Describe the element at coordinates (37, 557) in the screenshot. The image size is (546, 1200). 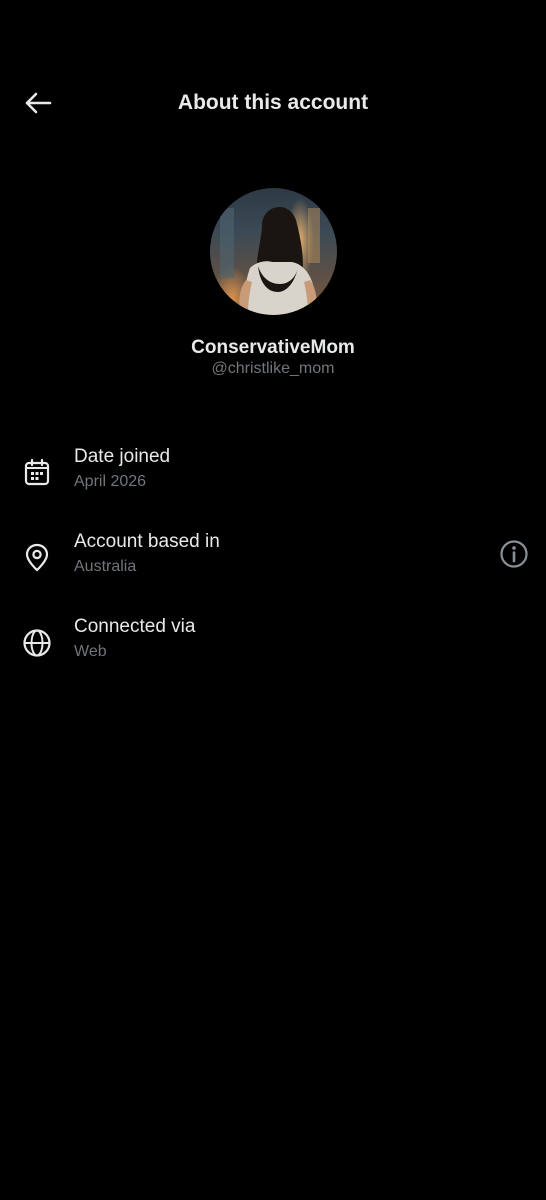
I see `location-pin-icon` at that location.